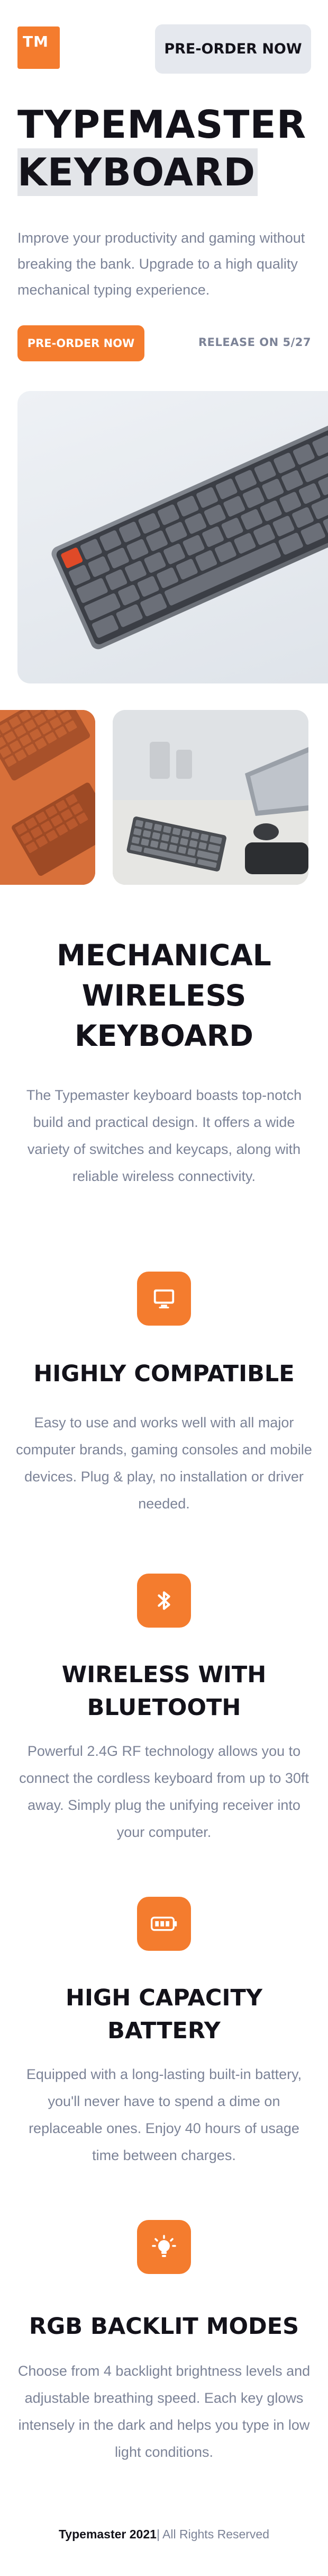 Image resolution: width=328 pixels, height=2576 pixels. I want to click on release-date-link: RELEASE ON 5/27, so click(254, 343).